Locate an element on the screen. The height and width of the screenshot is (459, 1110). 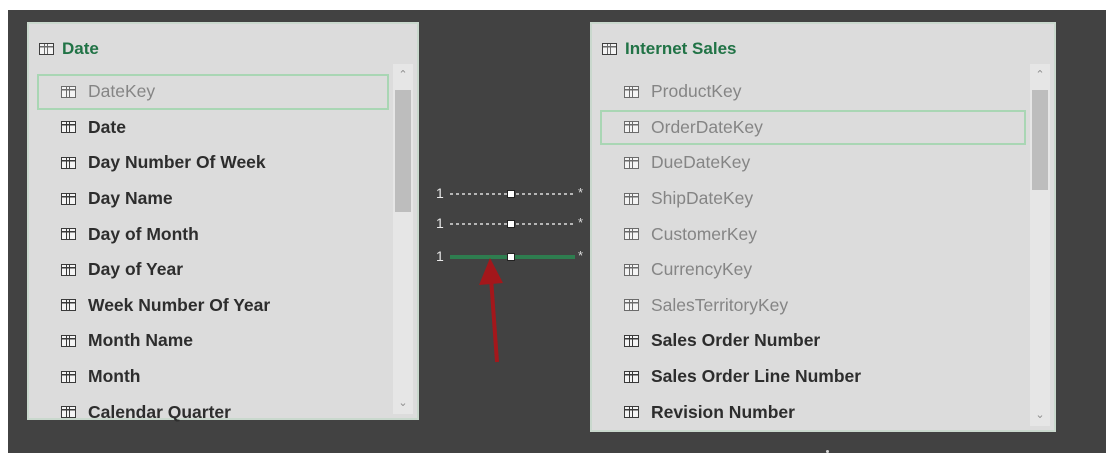
field-row: ShipDateKey is located at coordinates (813, 199).